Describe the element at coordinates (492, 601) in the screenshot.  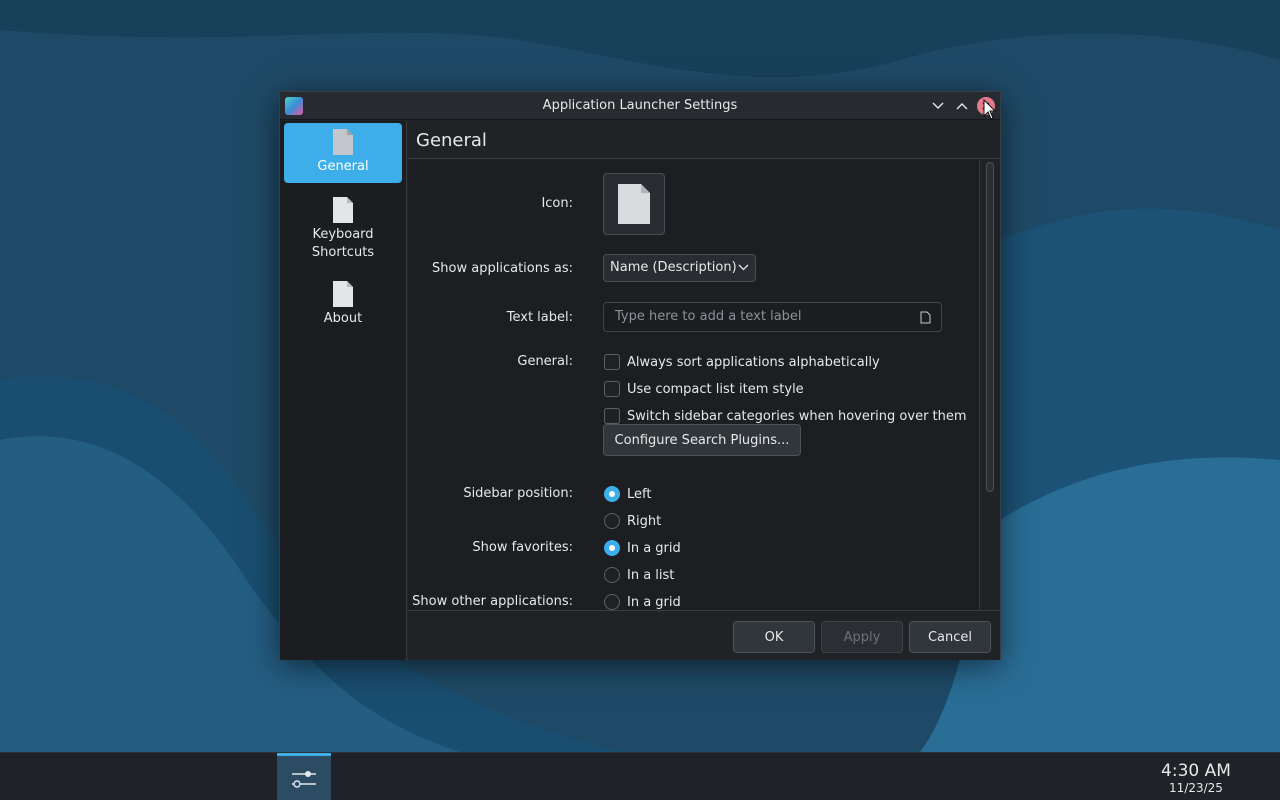
I see `show-other-apps-label: Show other applications:` at that location.